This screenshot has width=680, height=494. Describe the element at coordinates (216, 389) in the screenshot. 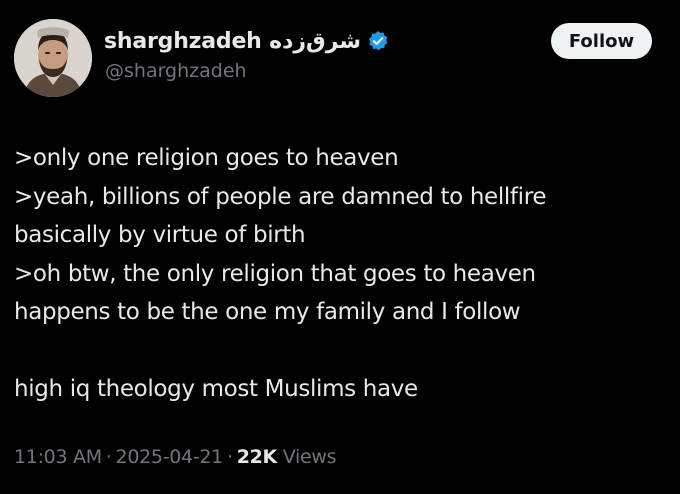

I see `tweet-line: high iq theology most Muslims have` at that location.